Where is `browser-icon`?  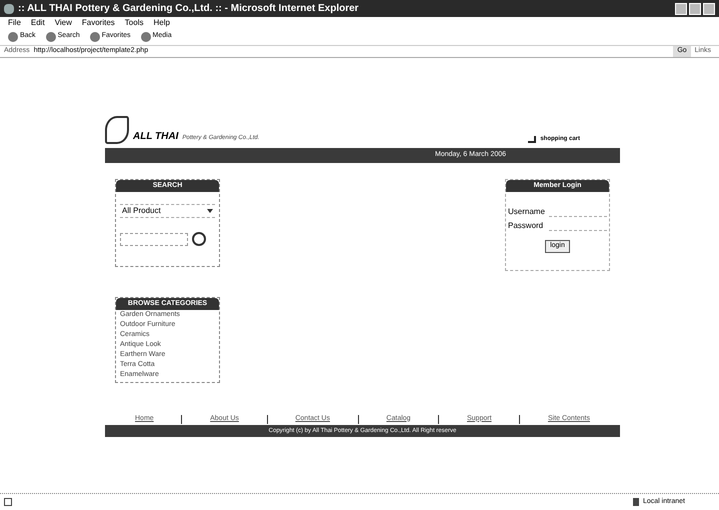
browser-icon is located at coordinates (9, 9).